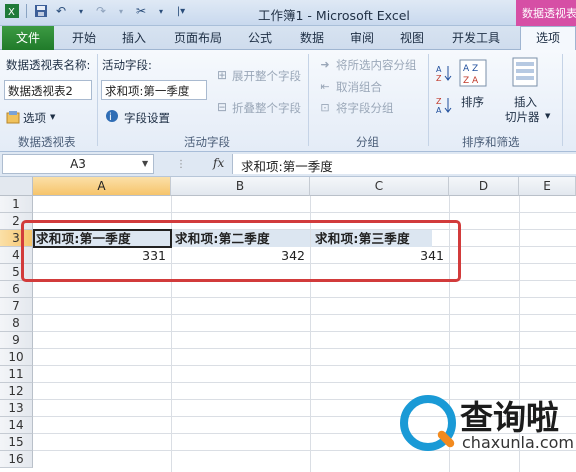 The height and width of the screenshot is (472, 576). I want to click on ribbon-tabs: 文件 开始 插入 页面布局 公式 数据 审阅 视图 开发工具 选项, so click(288, 38).